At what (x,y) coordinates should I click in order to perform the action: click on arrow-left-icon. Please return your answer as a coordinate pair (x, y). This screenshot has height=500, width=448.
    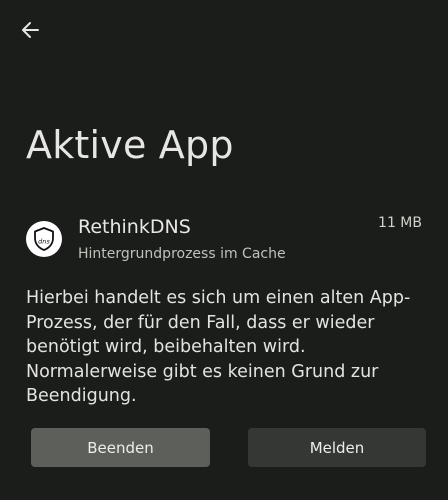
    Looking at the image, I should click on (30, 30).